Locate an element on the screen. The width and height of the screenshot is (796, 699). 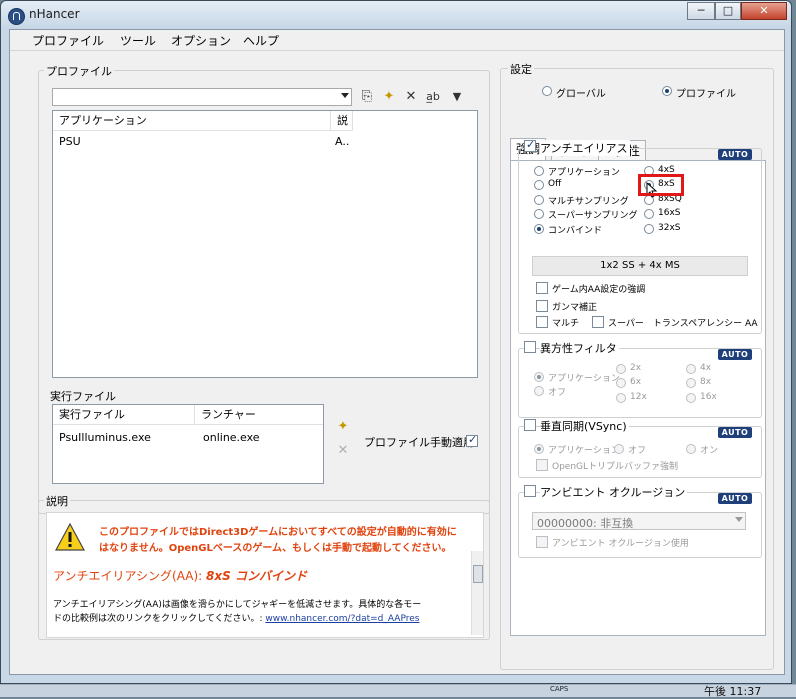
af-2x-radio is located at coordinates (621, 369).